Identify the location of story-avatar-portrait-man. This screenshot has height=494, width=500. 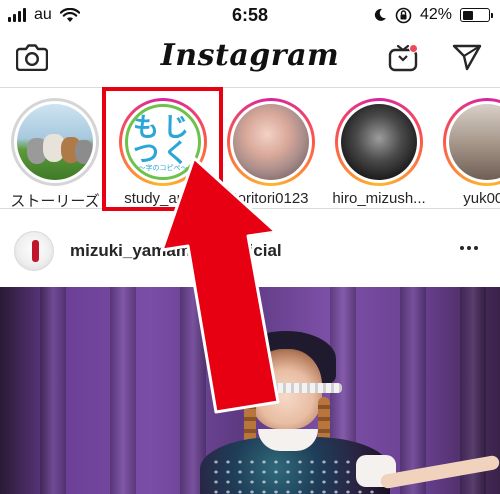
(379, 142).